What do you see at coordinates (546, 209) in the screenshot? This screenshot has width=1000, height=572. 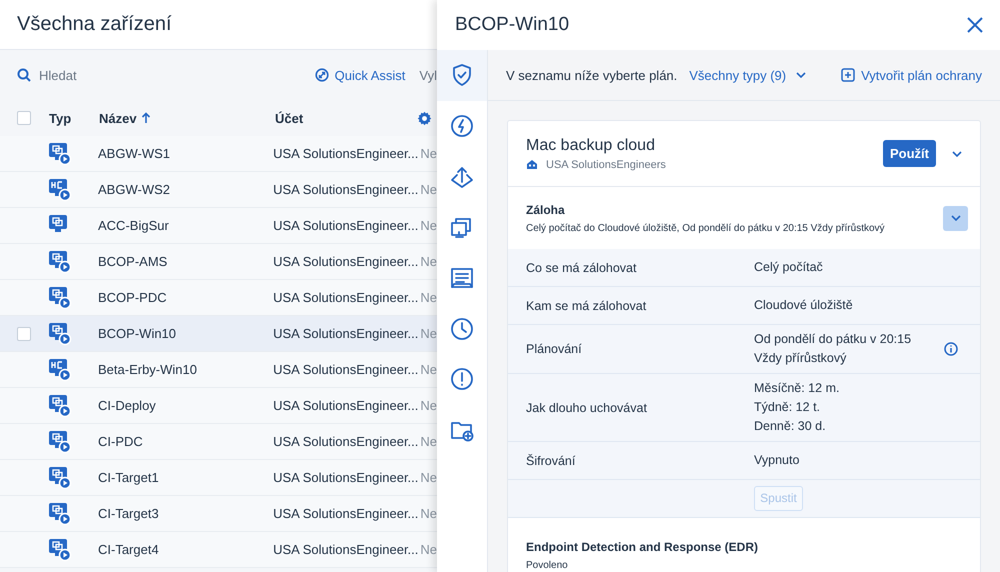 I see `section-title: Záloha` at bounding box center [546, 209].